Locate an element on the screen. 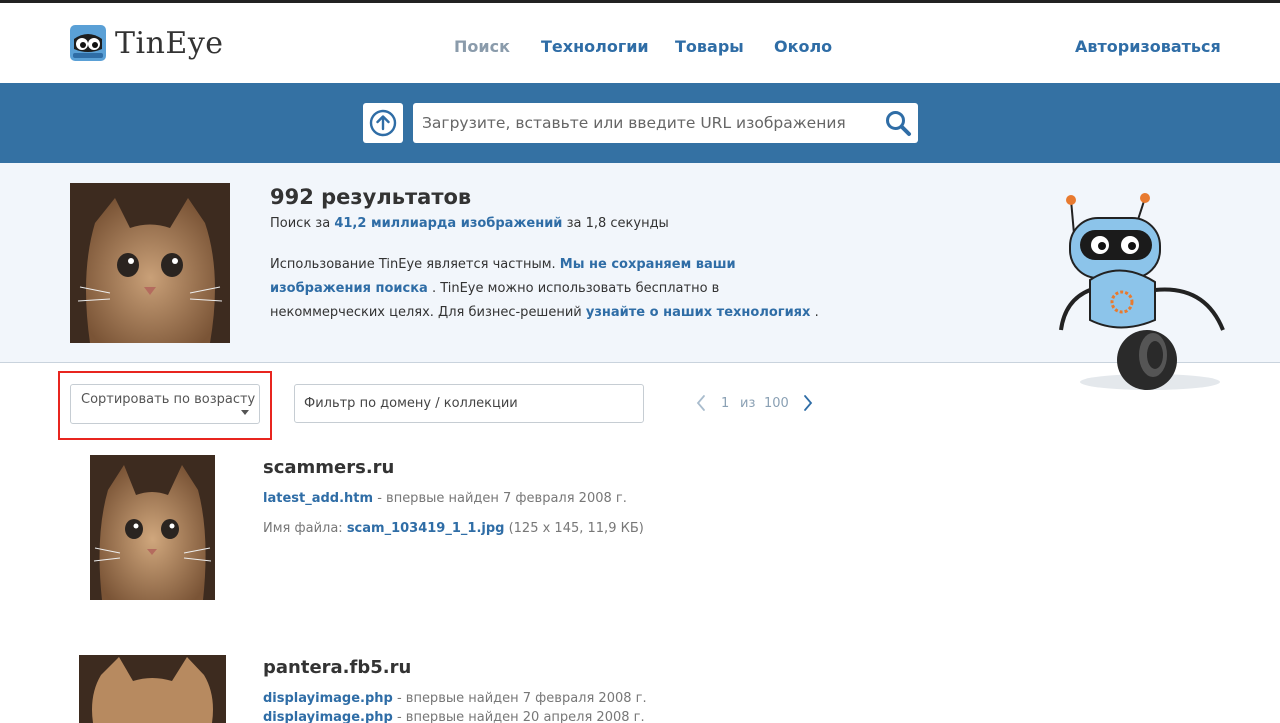  privacy-text-3: . is located at coordinates (816, 312).